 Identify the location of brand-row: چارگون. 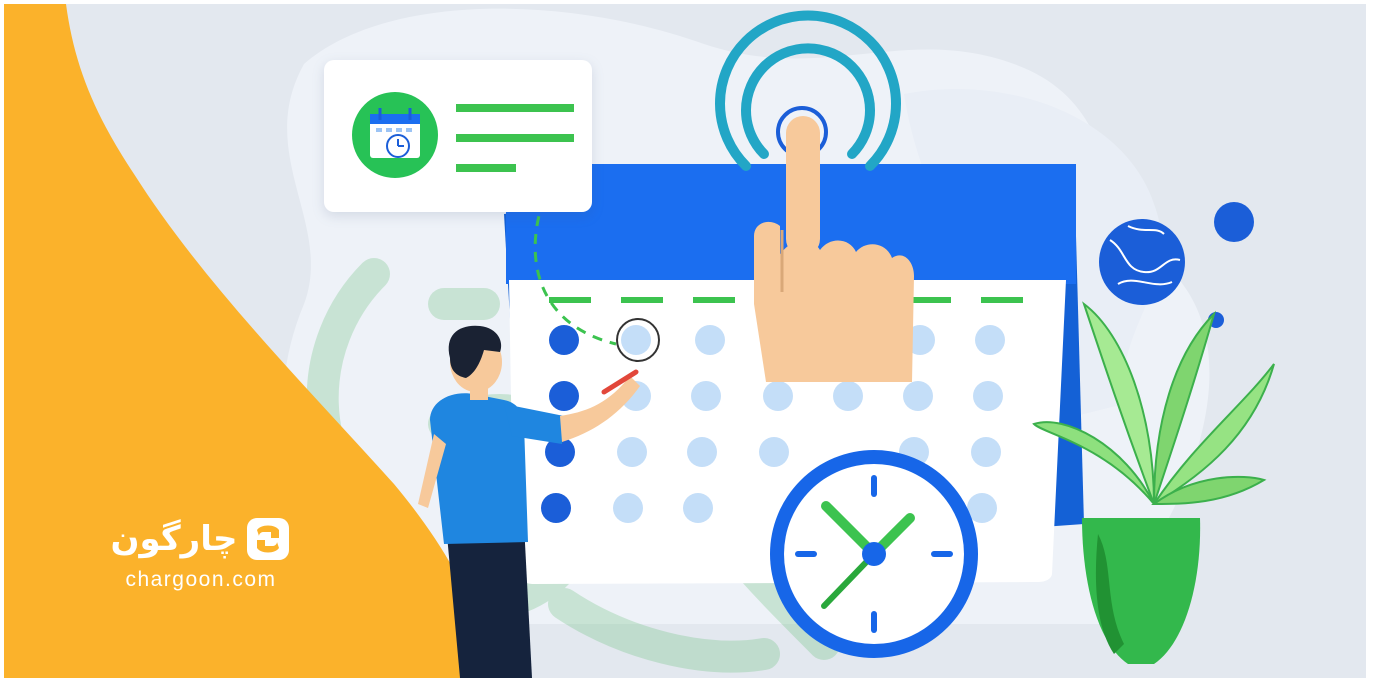
(201, 539).